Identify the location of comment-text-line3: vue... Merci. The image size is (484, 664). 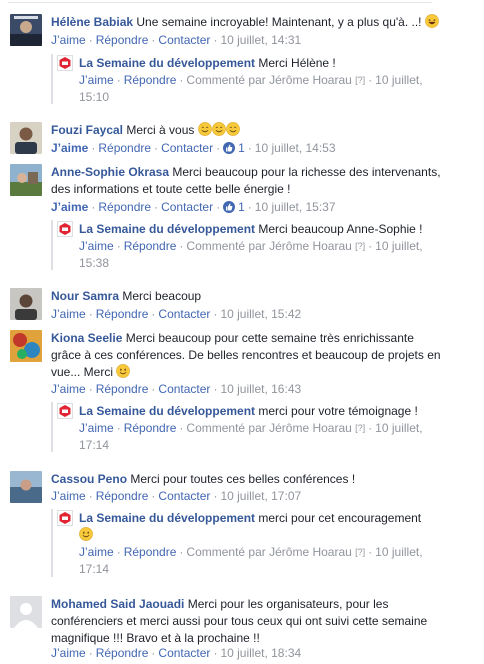
(82, 372).